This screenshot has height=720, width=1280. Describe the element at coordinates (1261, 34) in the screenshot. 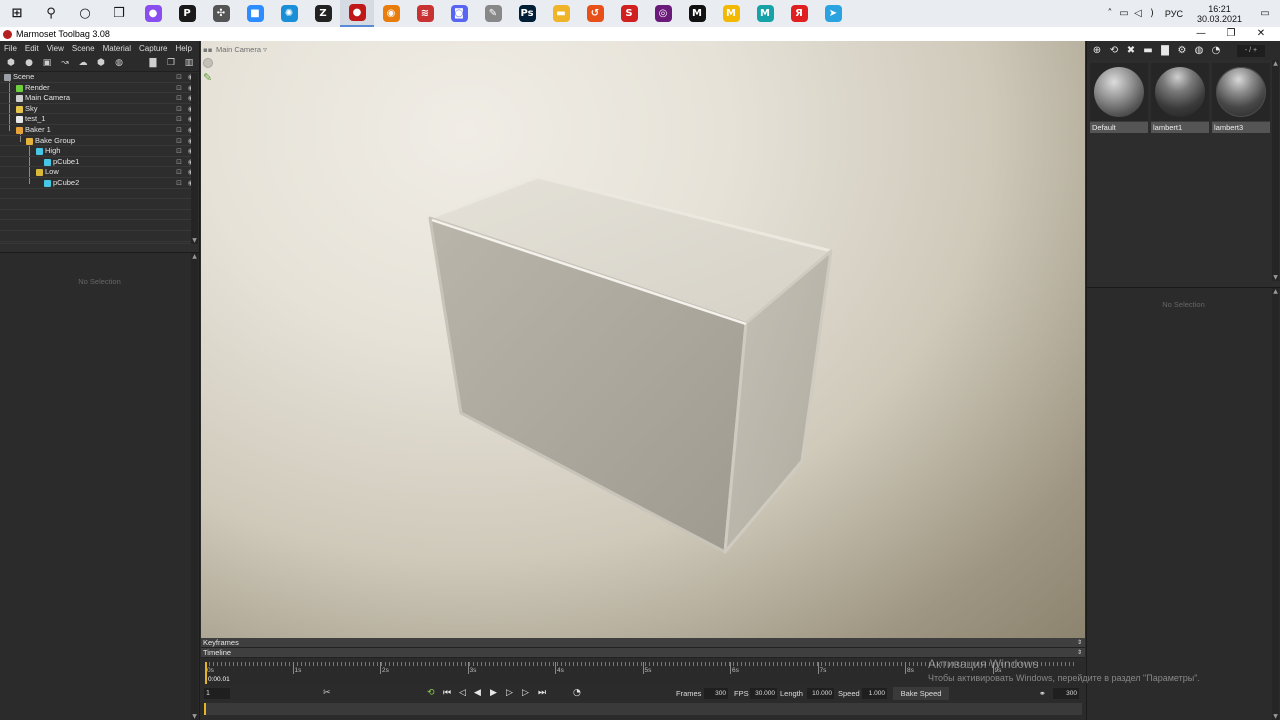

I see `close-button: ✕` at that location.